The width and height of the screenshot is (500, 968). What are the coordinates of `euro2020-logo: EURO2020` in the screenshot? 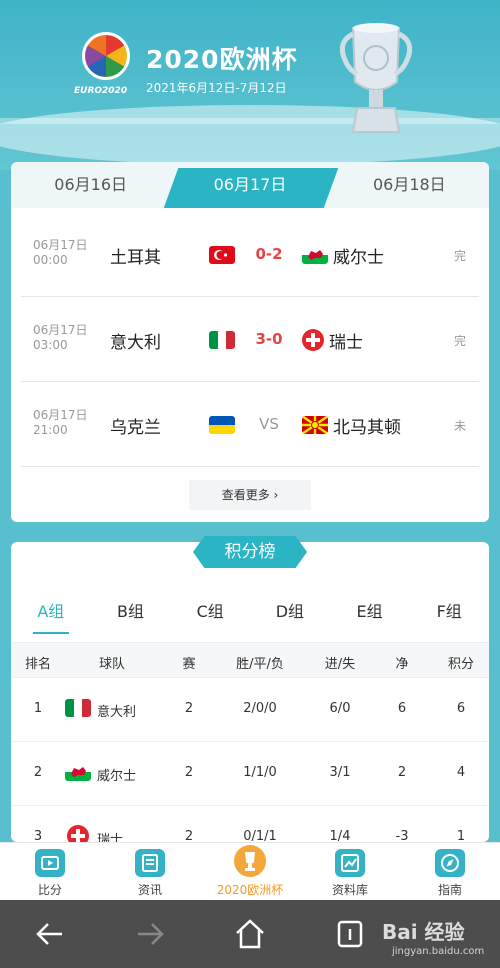 It's located at (104, 67).